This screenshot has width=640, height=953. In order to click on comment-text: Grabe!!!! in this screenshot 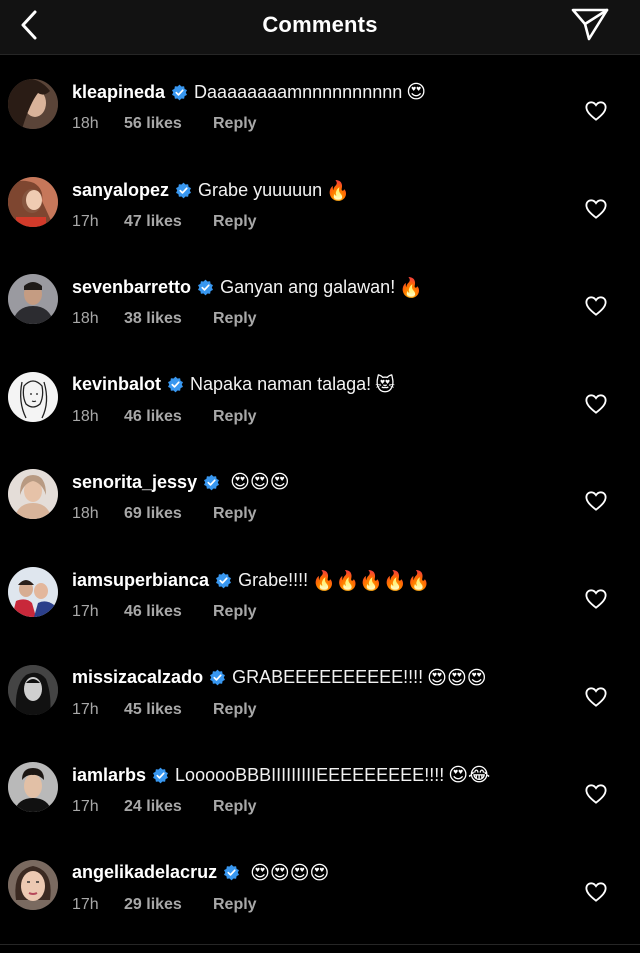, I will do `click(273, 579)`.